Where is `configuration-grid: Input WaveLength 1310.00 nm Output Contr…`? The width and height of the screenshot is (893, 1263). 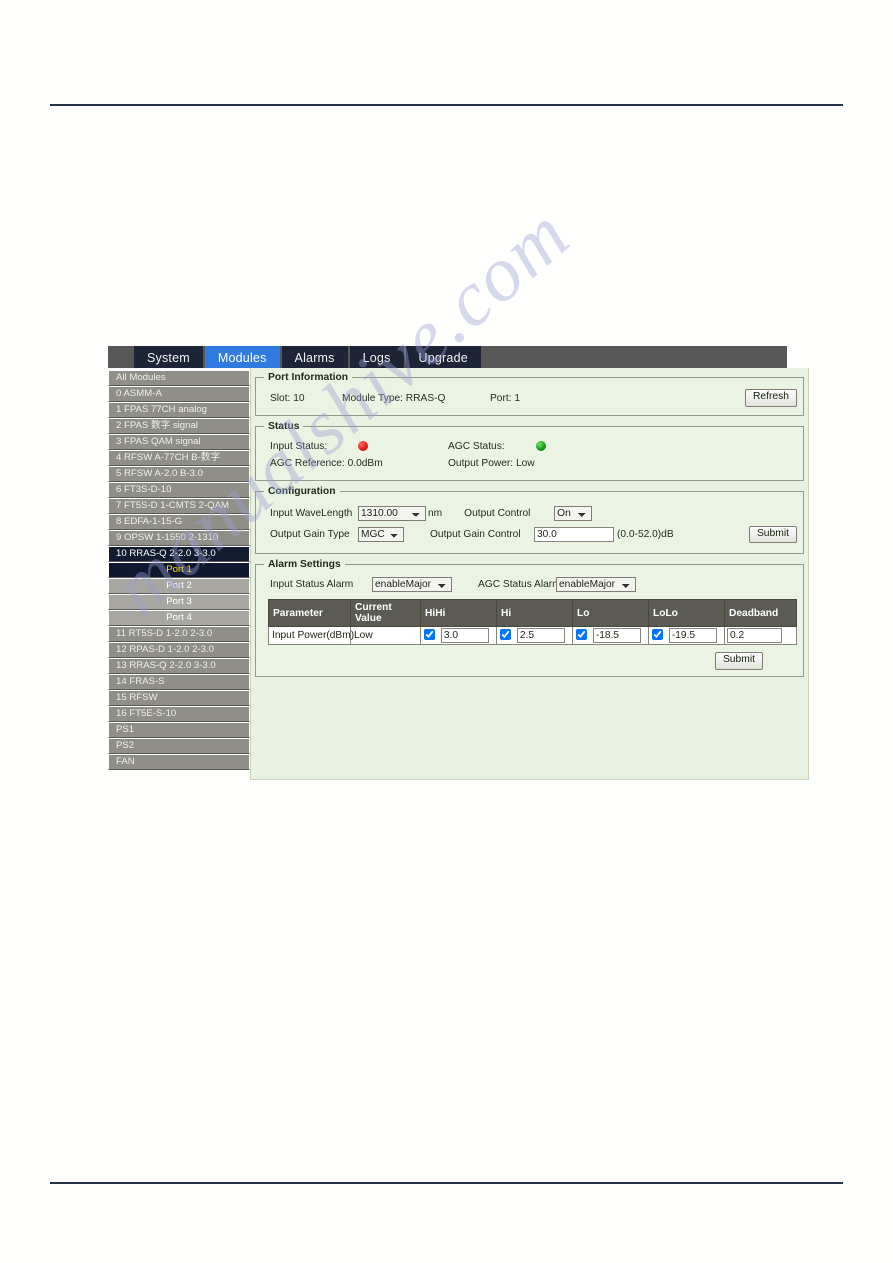
configuration-grid: Input WaveLength 1310.00 nm Output Contr… is located at coordinates (529, 524).